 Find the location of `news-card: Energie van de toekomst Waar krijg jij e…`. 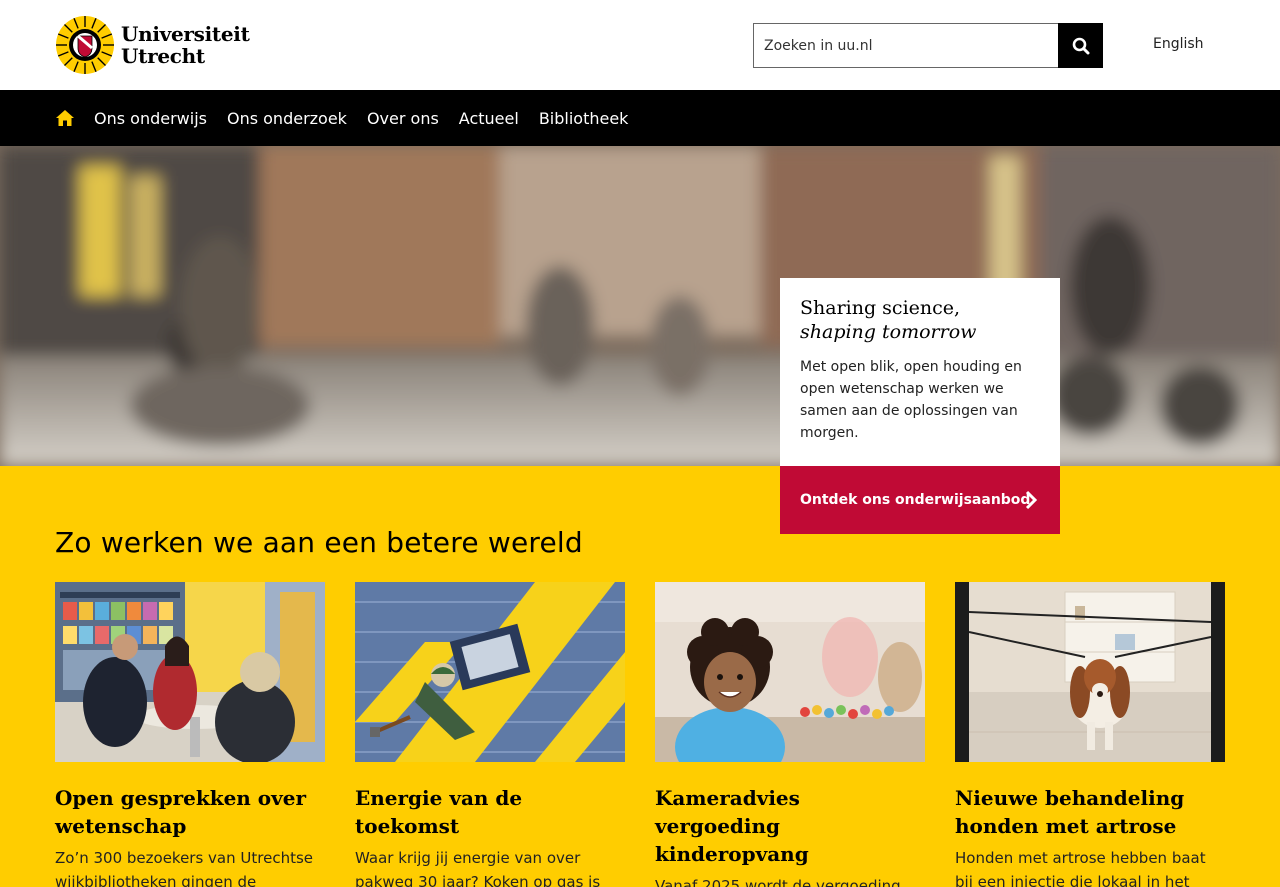

news-card: Energie van de toekomst Waar krijg jij e… is located at coordinates (490, 734).